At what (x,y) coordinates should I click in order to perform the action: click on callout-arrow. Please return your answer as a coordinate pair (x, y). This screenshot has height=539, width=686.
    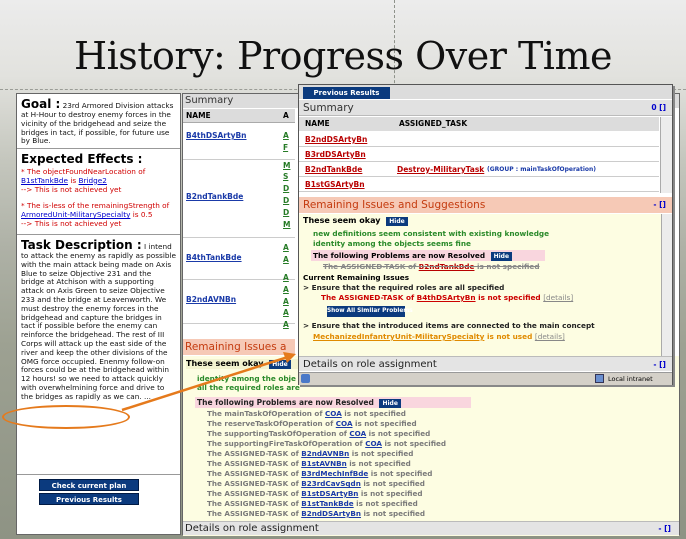
    Looking at the image, I should click on (208, 382).